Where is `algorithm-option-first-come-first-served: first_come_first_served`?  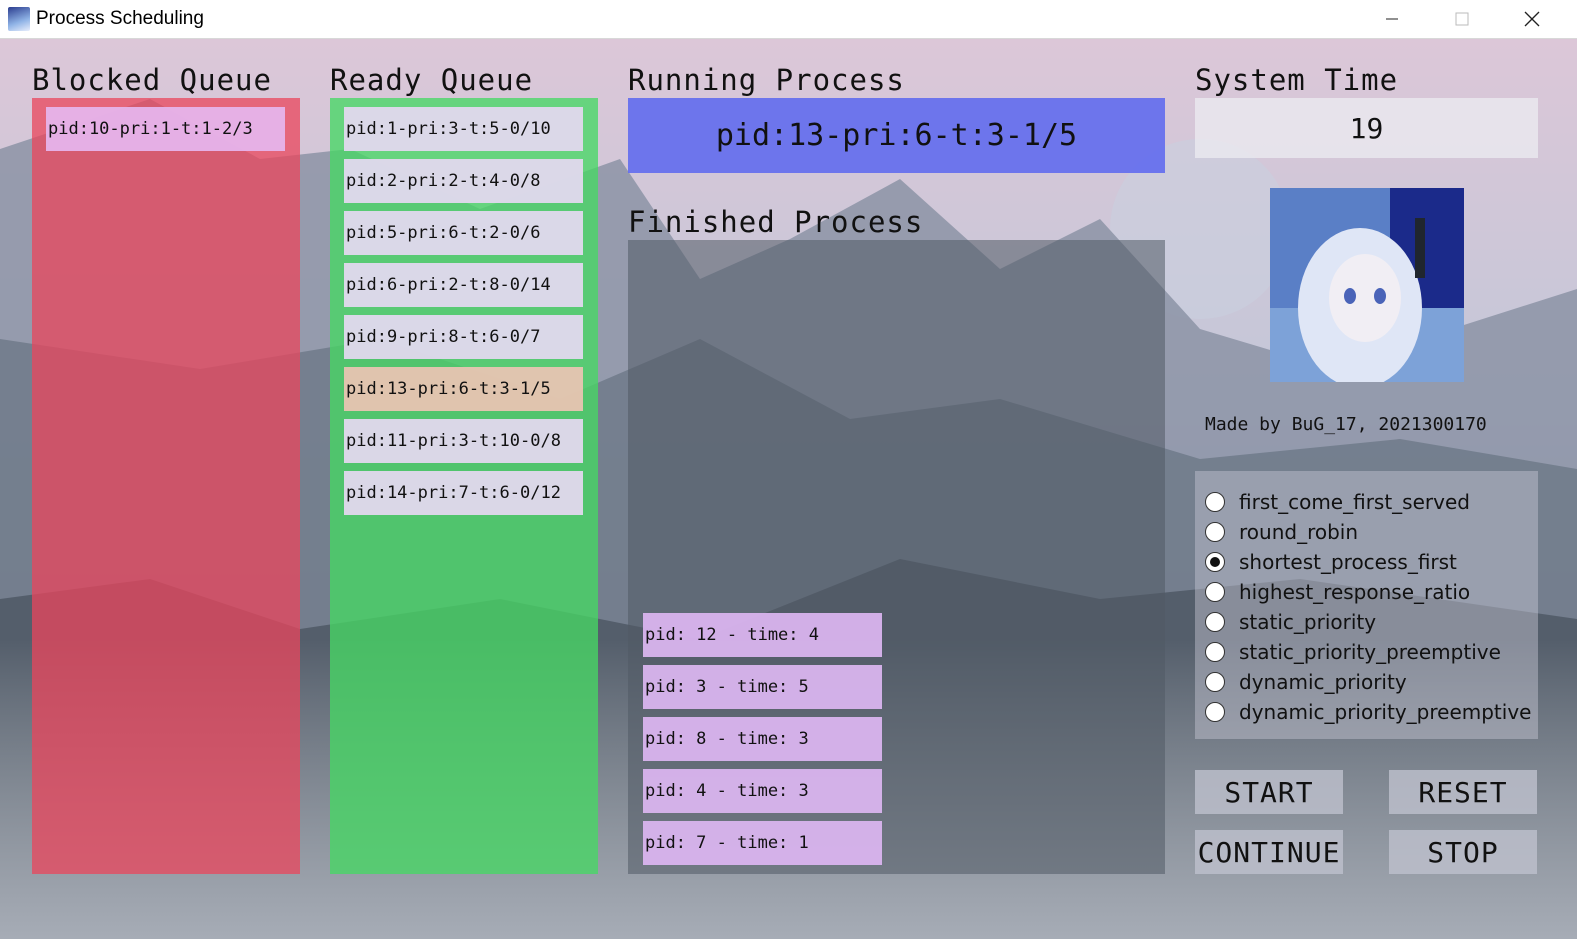 algorithm-option-first-come-first-served: first_come_first_served is located at coordinates (1337, 502).